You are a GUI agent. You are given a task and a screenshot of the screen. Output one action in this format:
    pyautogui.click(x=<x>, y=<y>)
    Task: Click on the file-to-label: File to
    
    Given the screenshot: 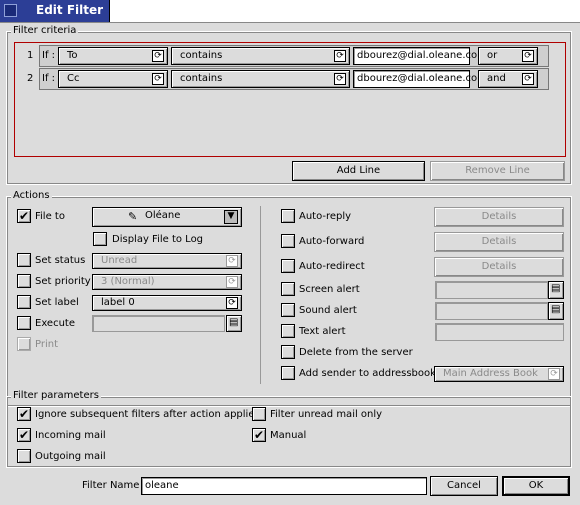 What is the action you would take?
    pyautogui.click(x=50, y=216)
    